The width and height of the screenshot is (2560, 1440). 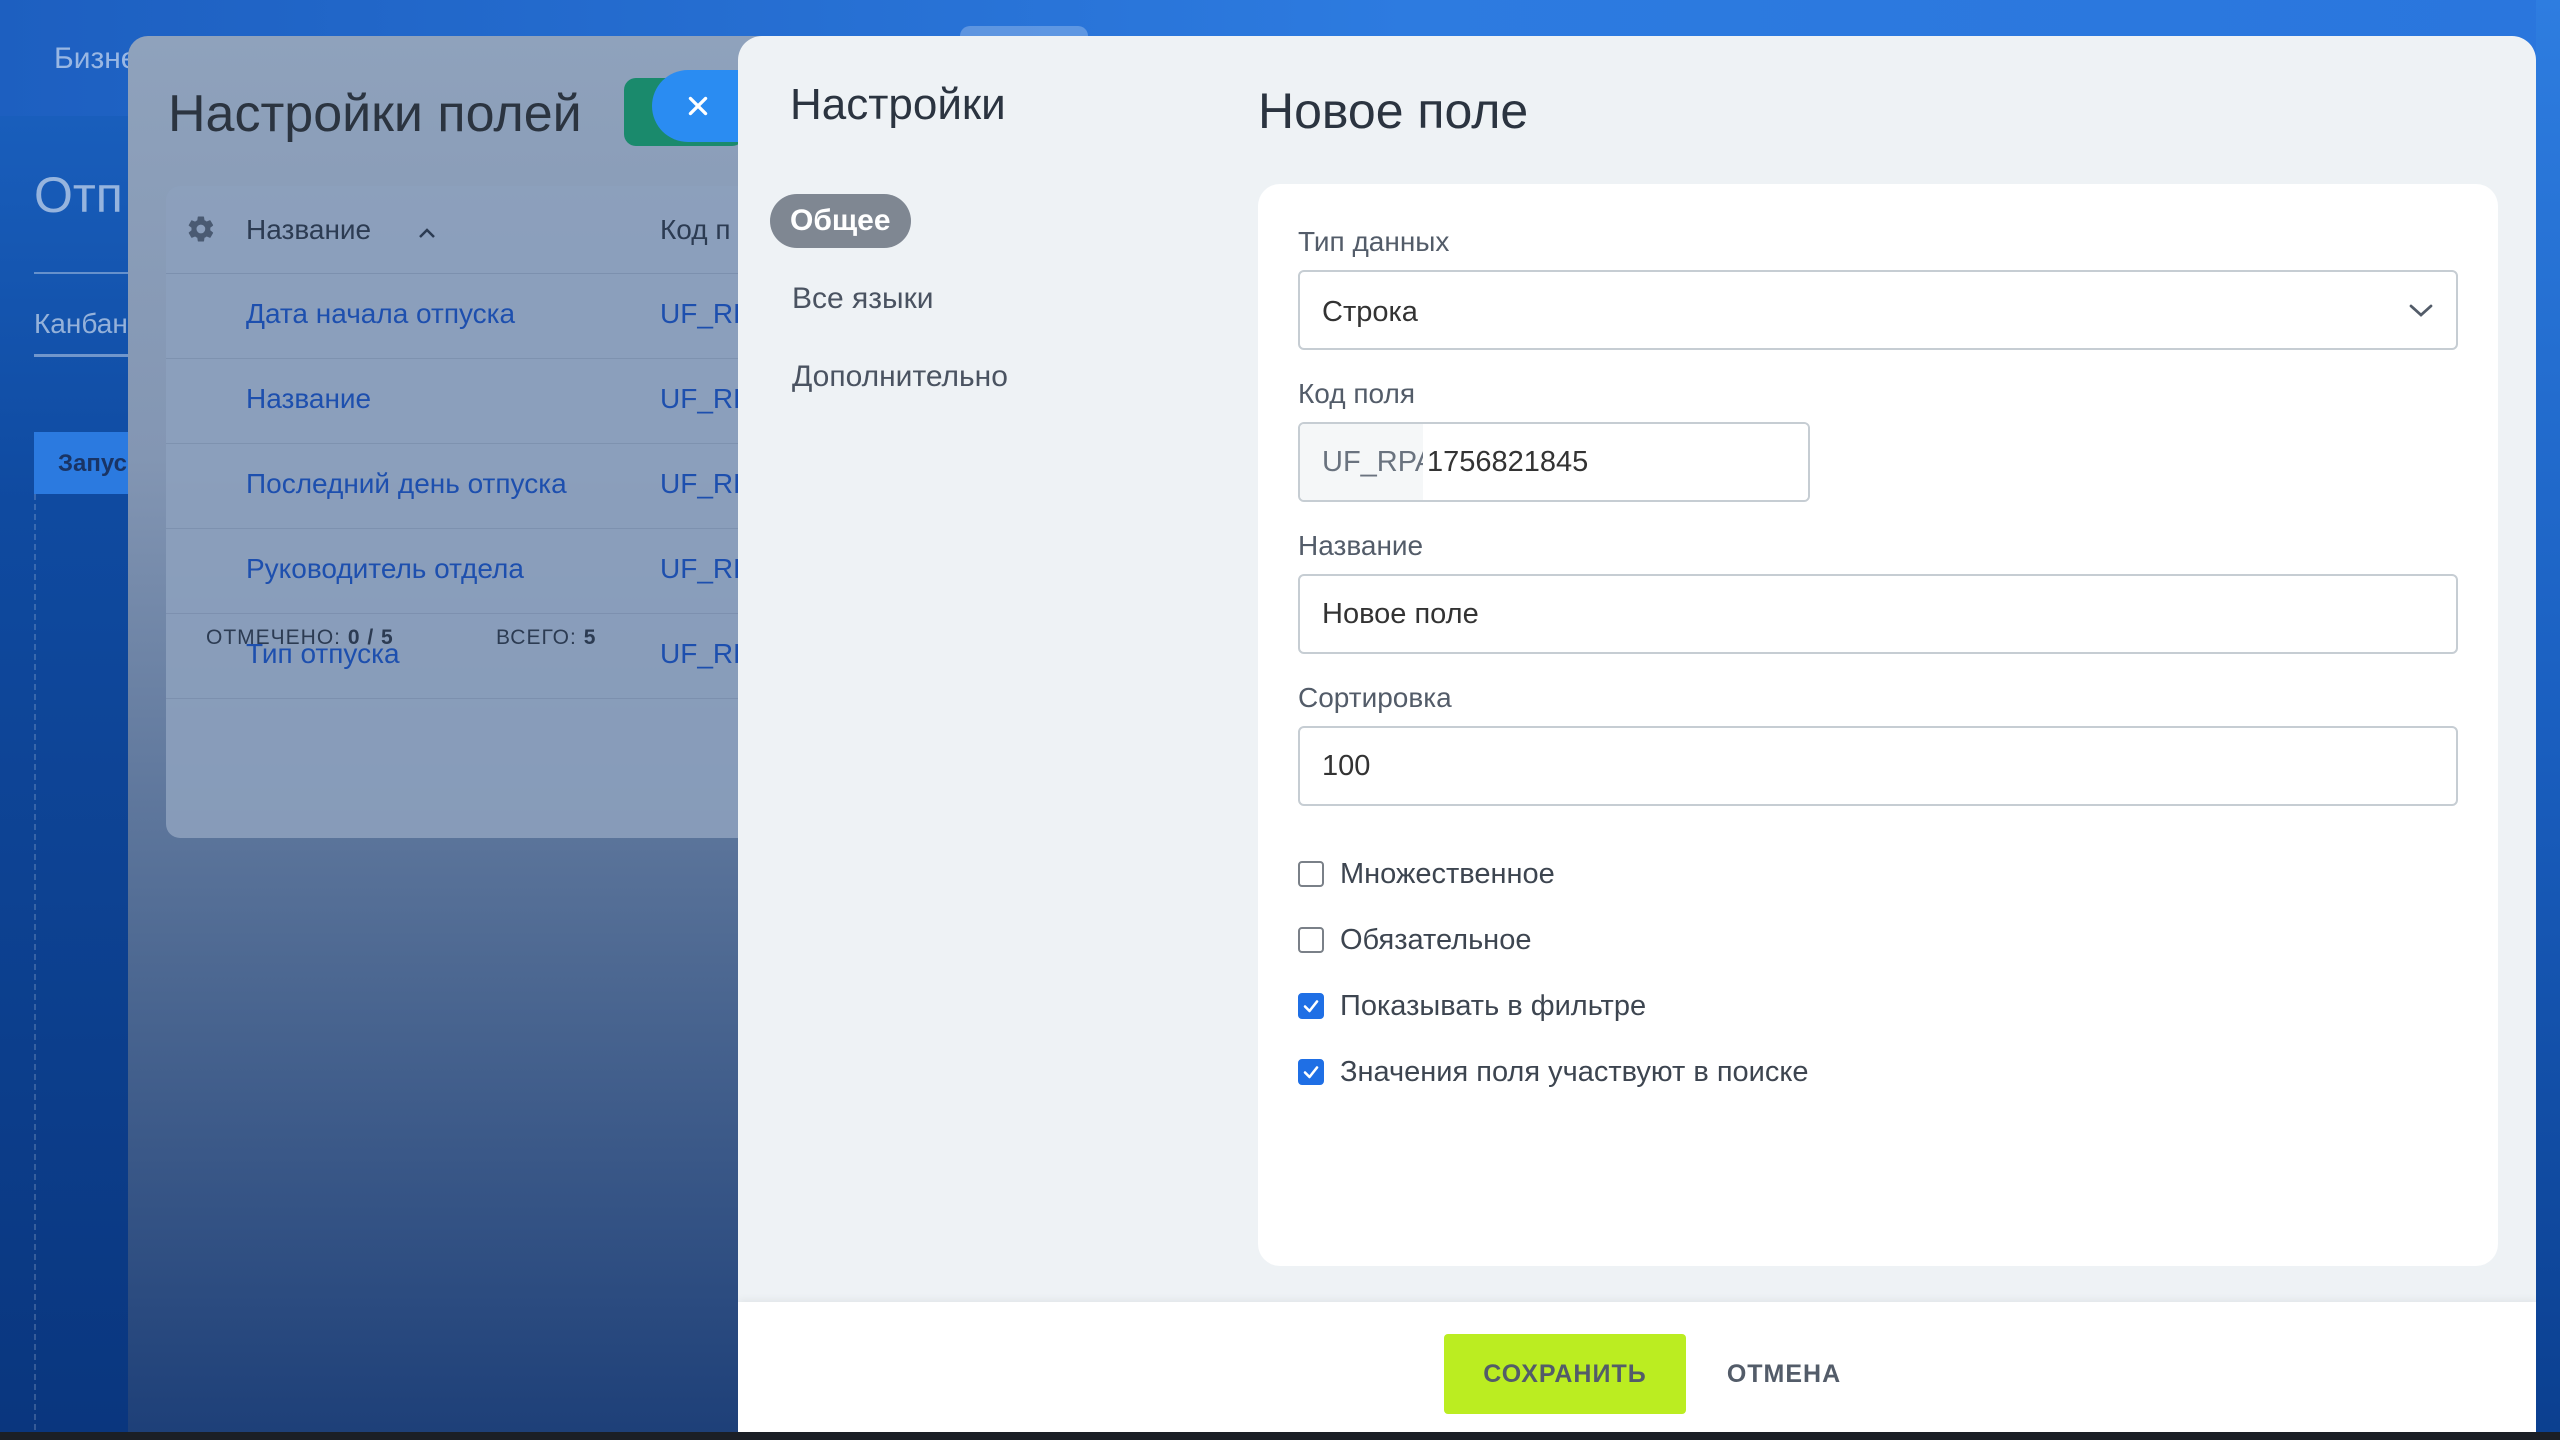 I want to click on total-count-value: 5, so click(x=590, y=637).